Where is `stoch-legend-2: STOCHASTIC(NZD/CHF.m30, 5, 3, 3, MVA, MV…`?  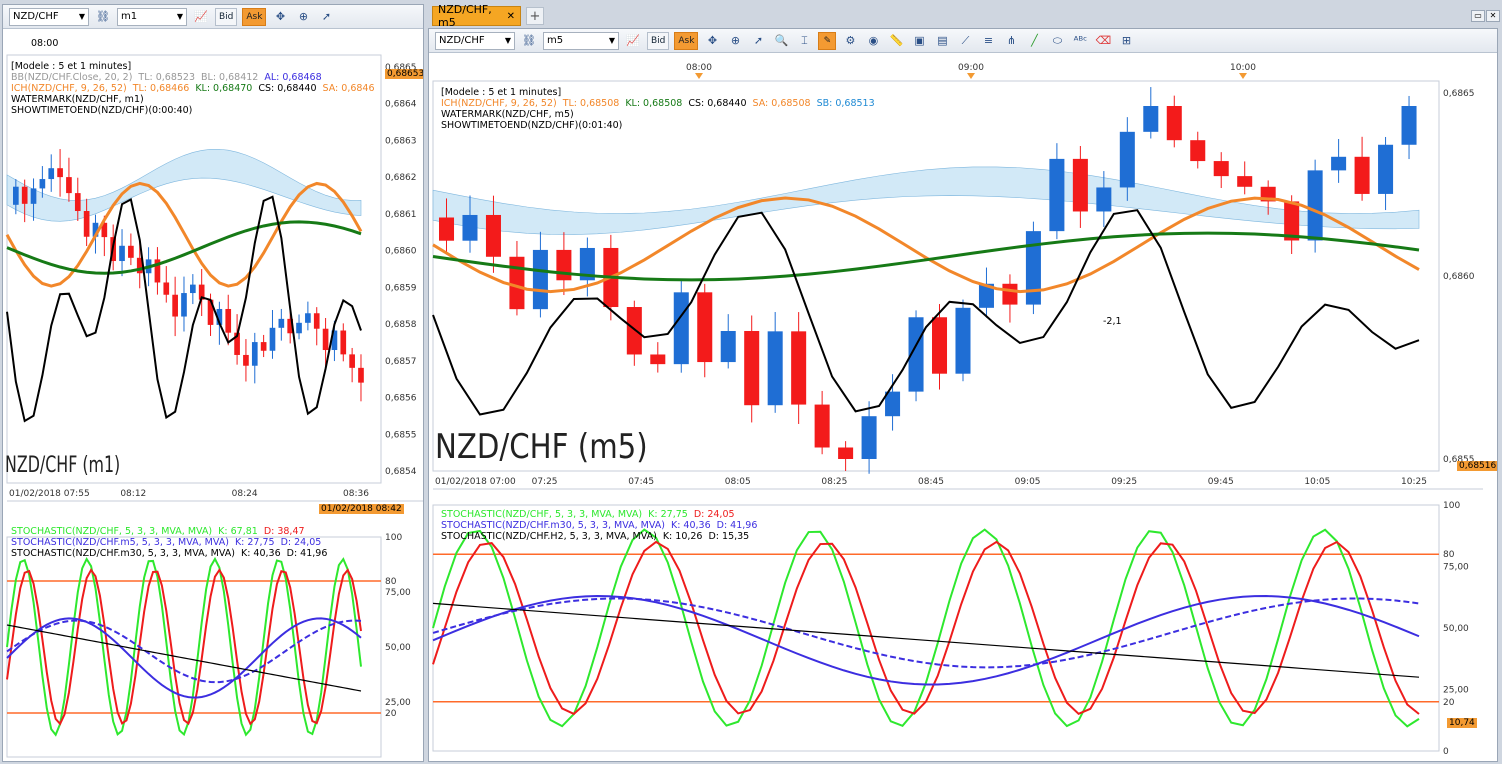 stoch-legend-2: STOCHASTIC(NZD/CHF.m30, 5, 3, 3, MVA, MV… is located at coordinates (602, 525).